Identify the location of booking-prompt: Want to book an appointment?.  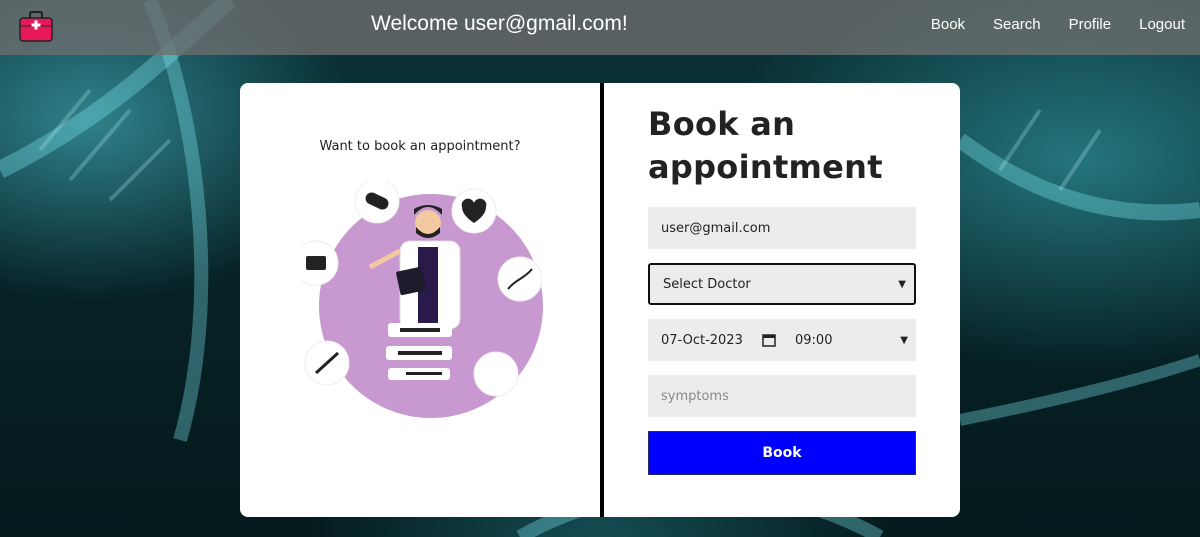
(420, 146).